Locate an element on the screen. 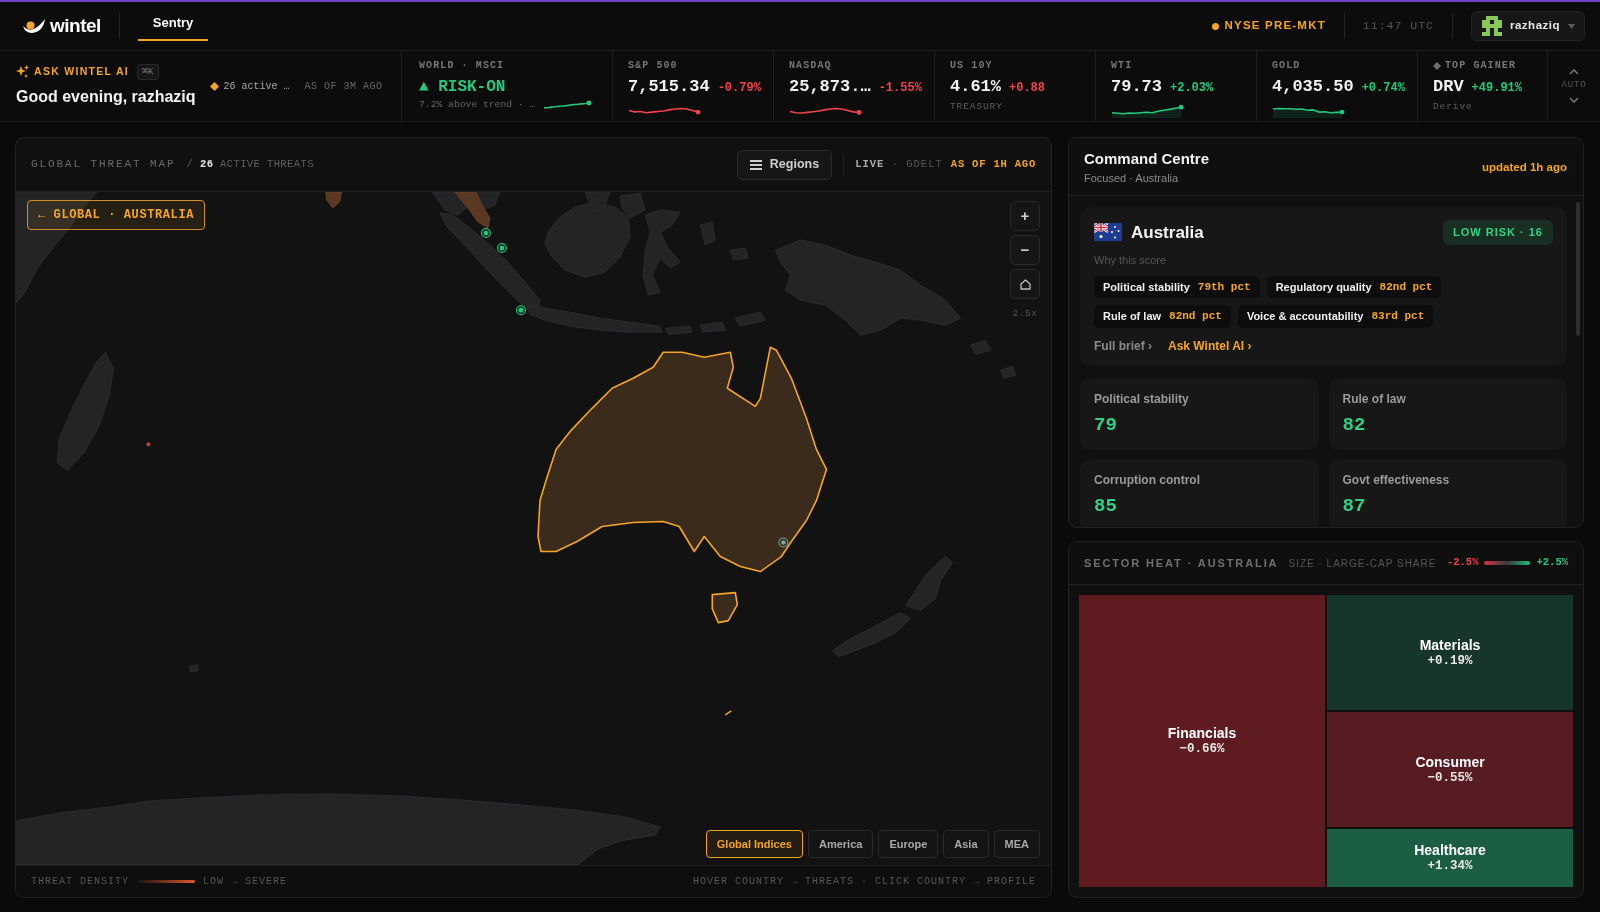  updated-time: updated 1h ago is located at coordinates (1524, 168).